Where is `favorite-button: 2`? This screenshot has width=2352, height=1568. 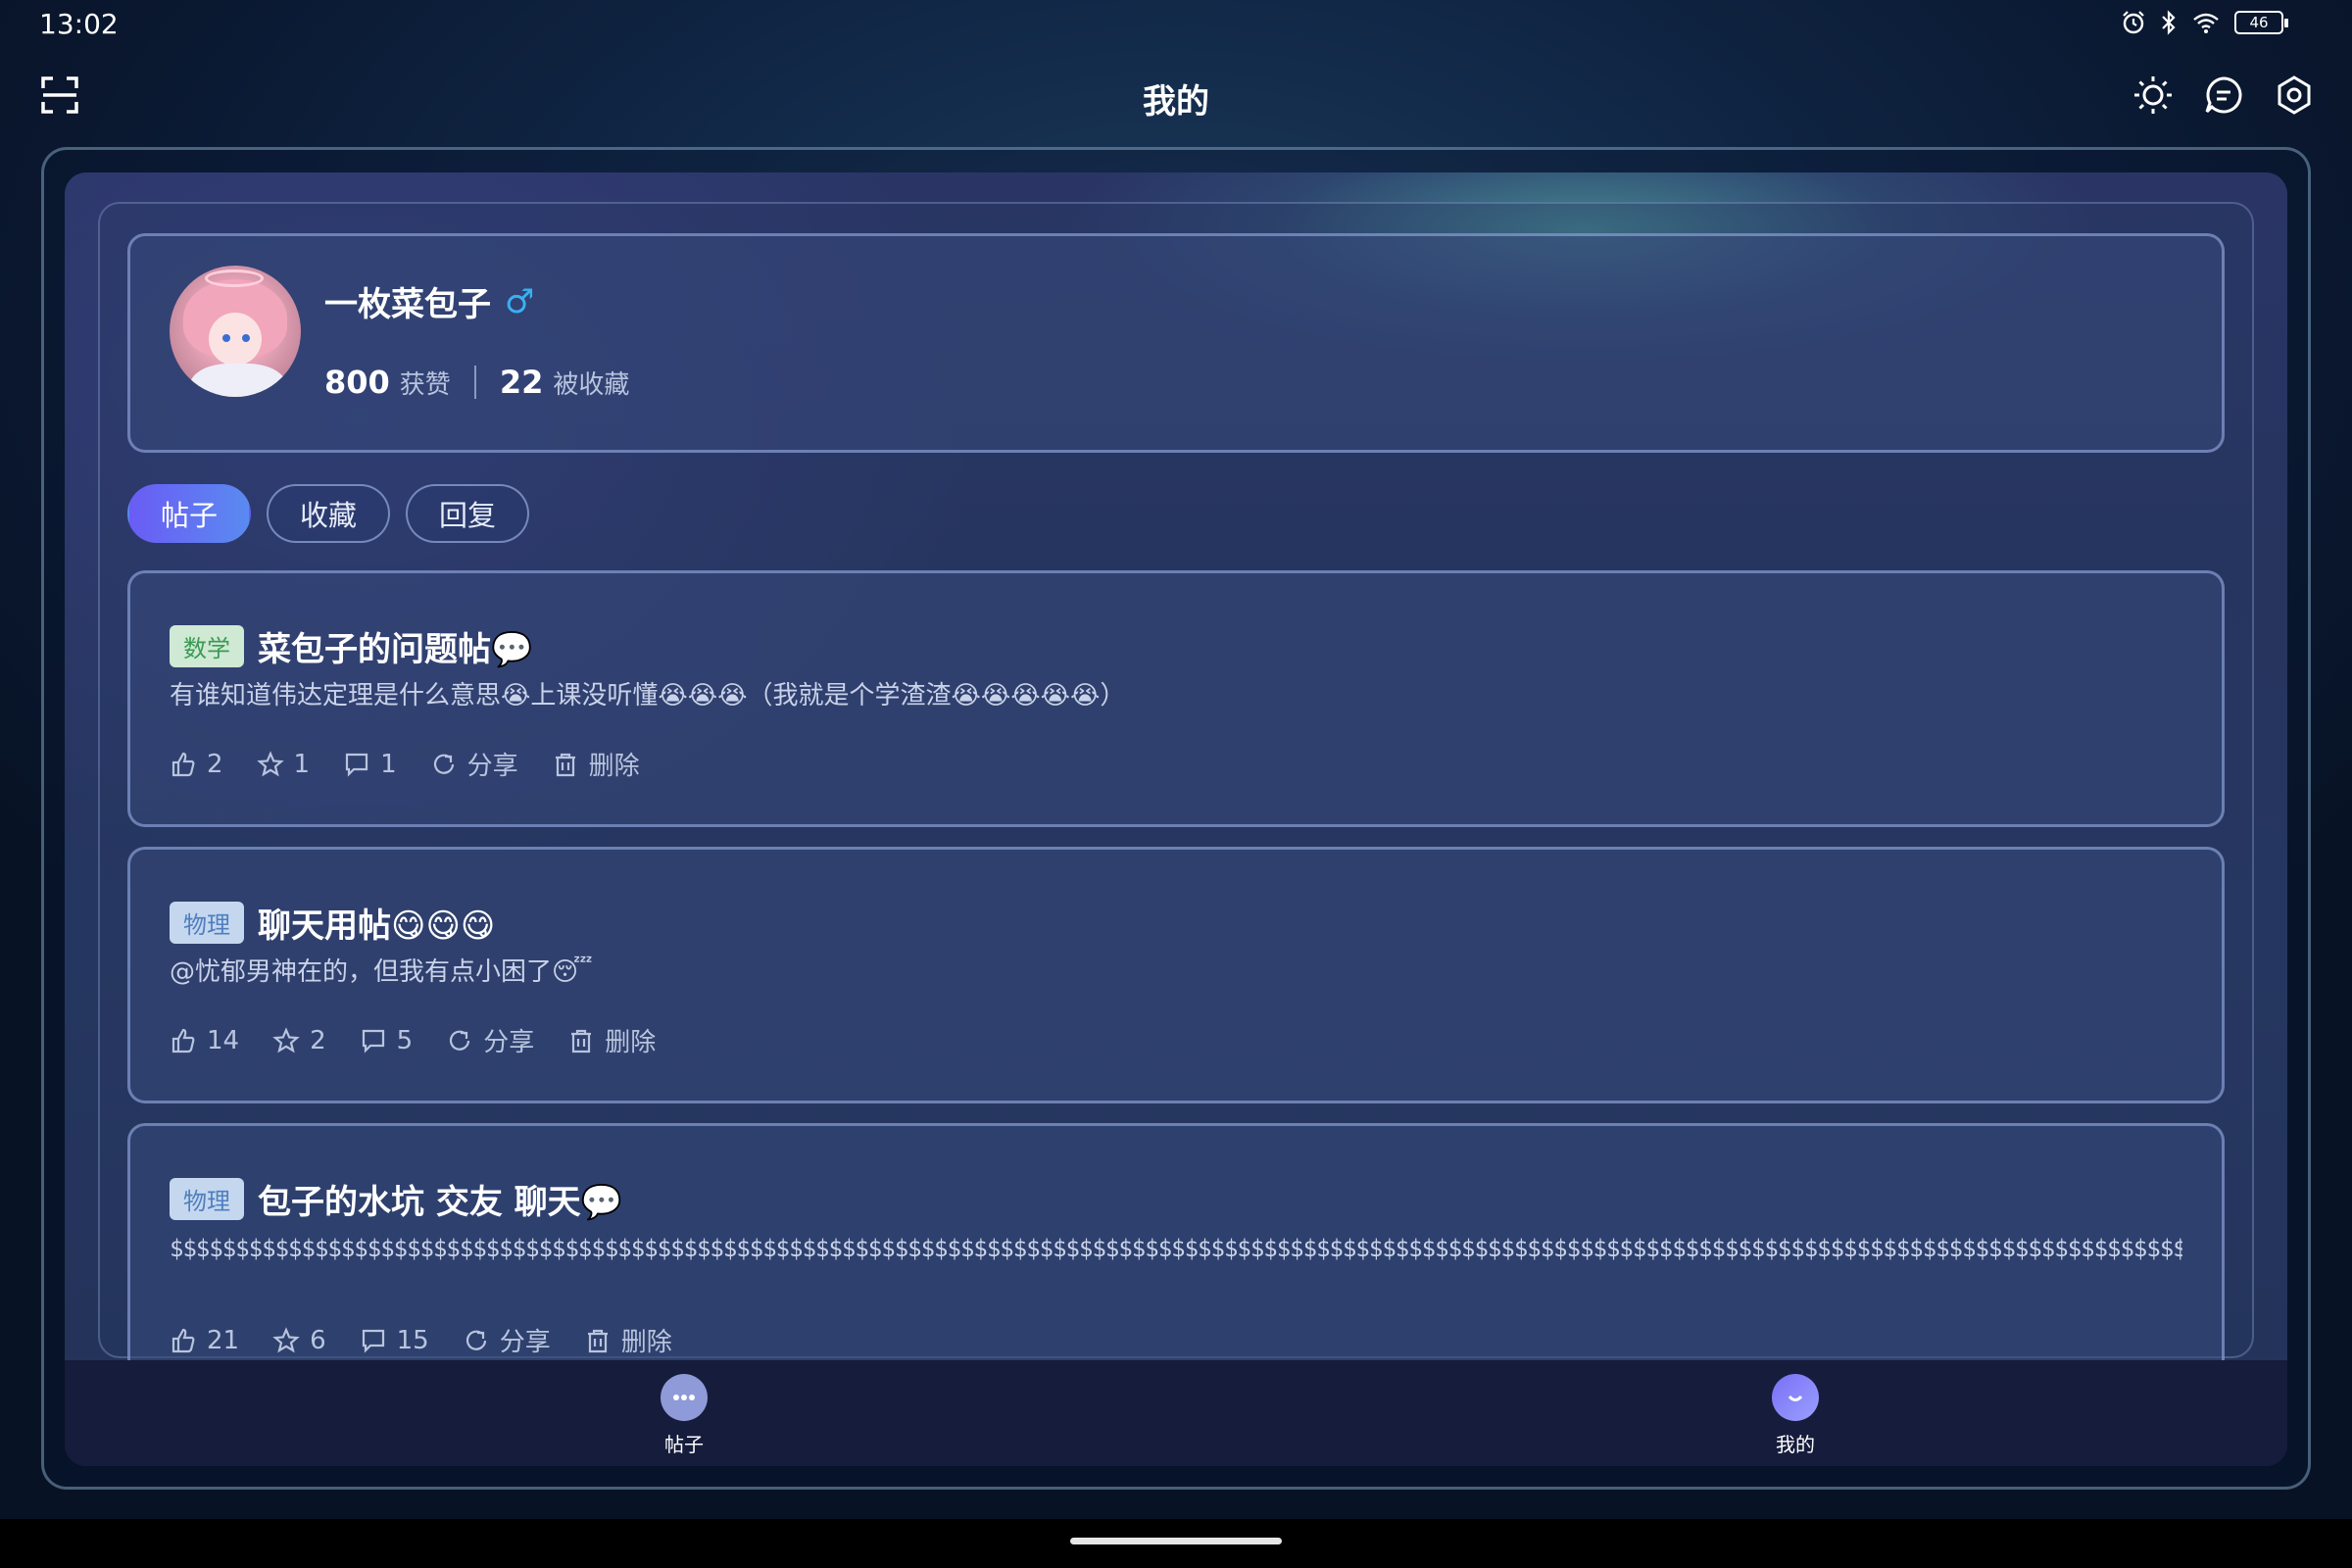 favorite-button: 2 is located at coordinates (299, 1040).